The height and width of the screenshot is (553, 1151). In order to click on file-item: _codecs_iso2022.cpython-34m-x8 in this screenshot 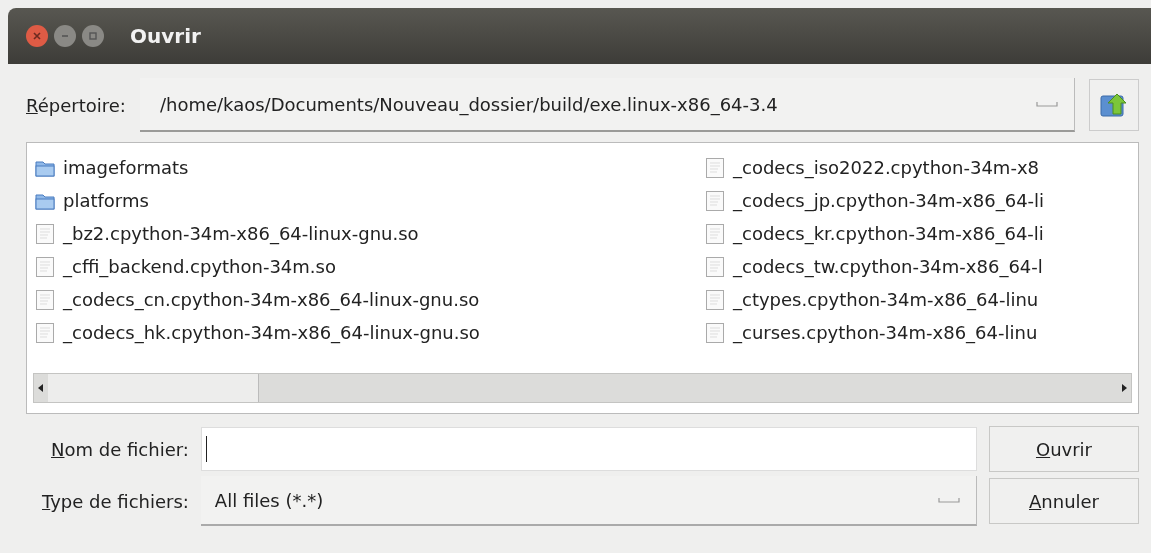, I will do `click(875, 167)`.